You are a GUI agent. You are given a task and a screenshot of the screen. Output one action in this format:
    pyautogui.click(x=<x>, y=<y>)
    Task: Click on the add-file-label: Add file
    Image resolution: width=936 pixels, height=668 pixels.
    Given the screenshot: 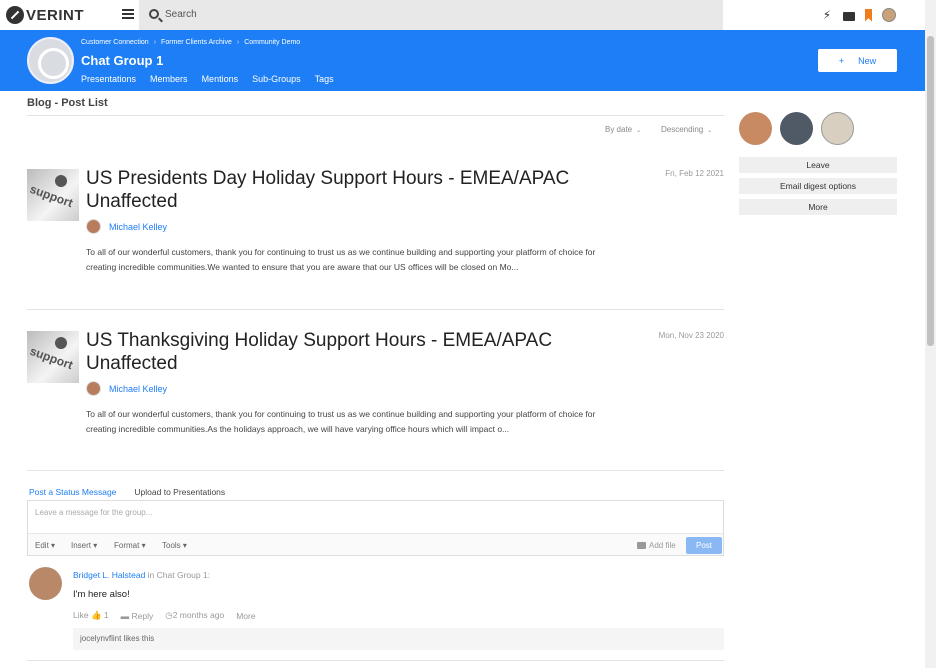 What is the action you would take?
    pyautogui.click(x=662, y=545)
    